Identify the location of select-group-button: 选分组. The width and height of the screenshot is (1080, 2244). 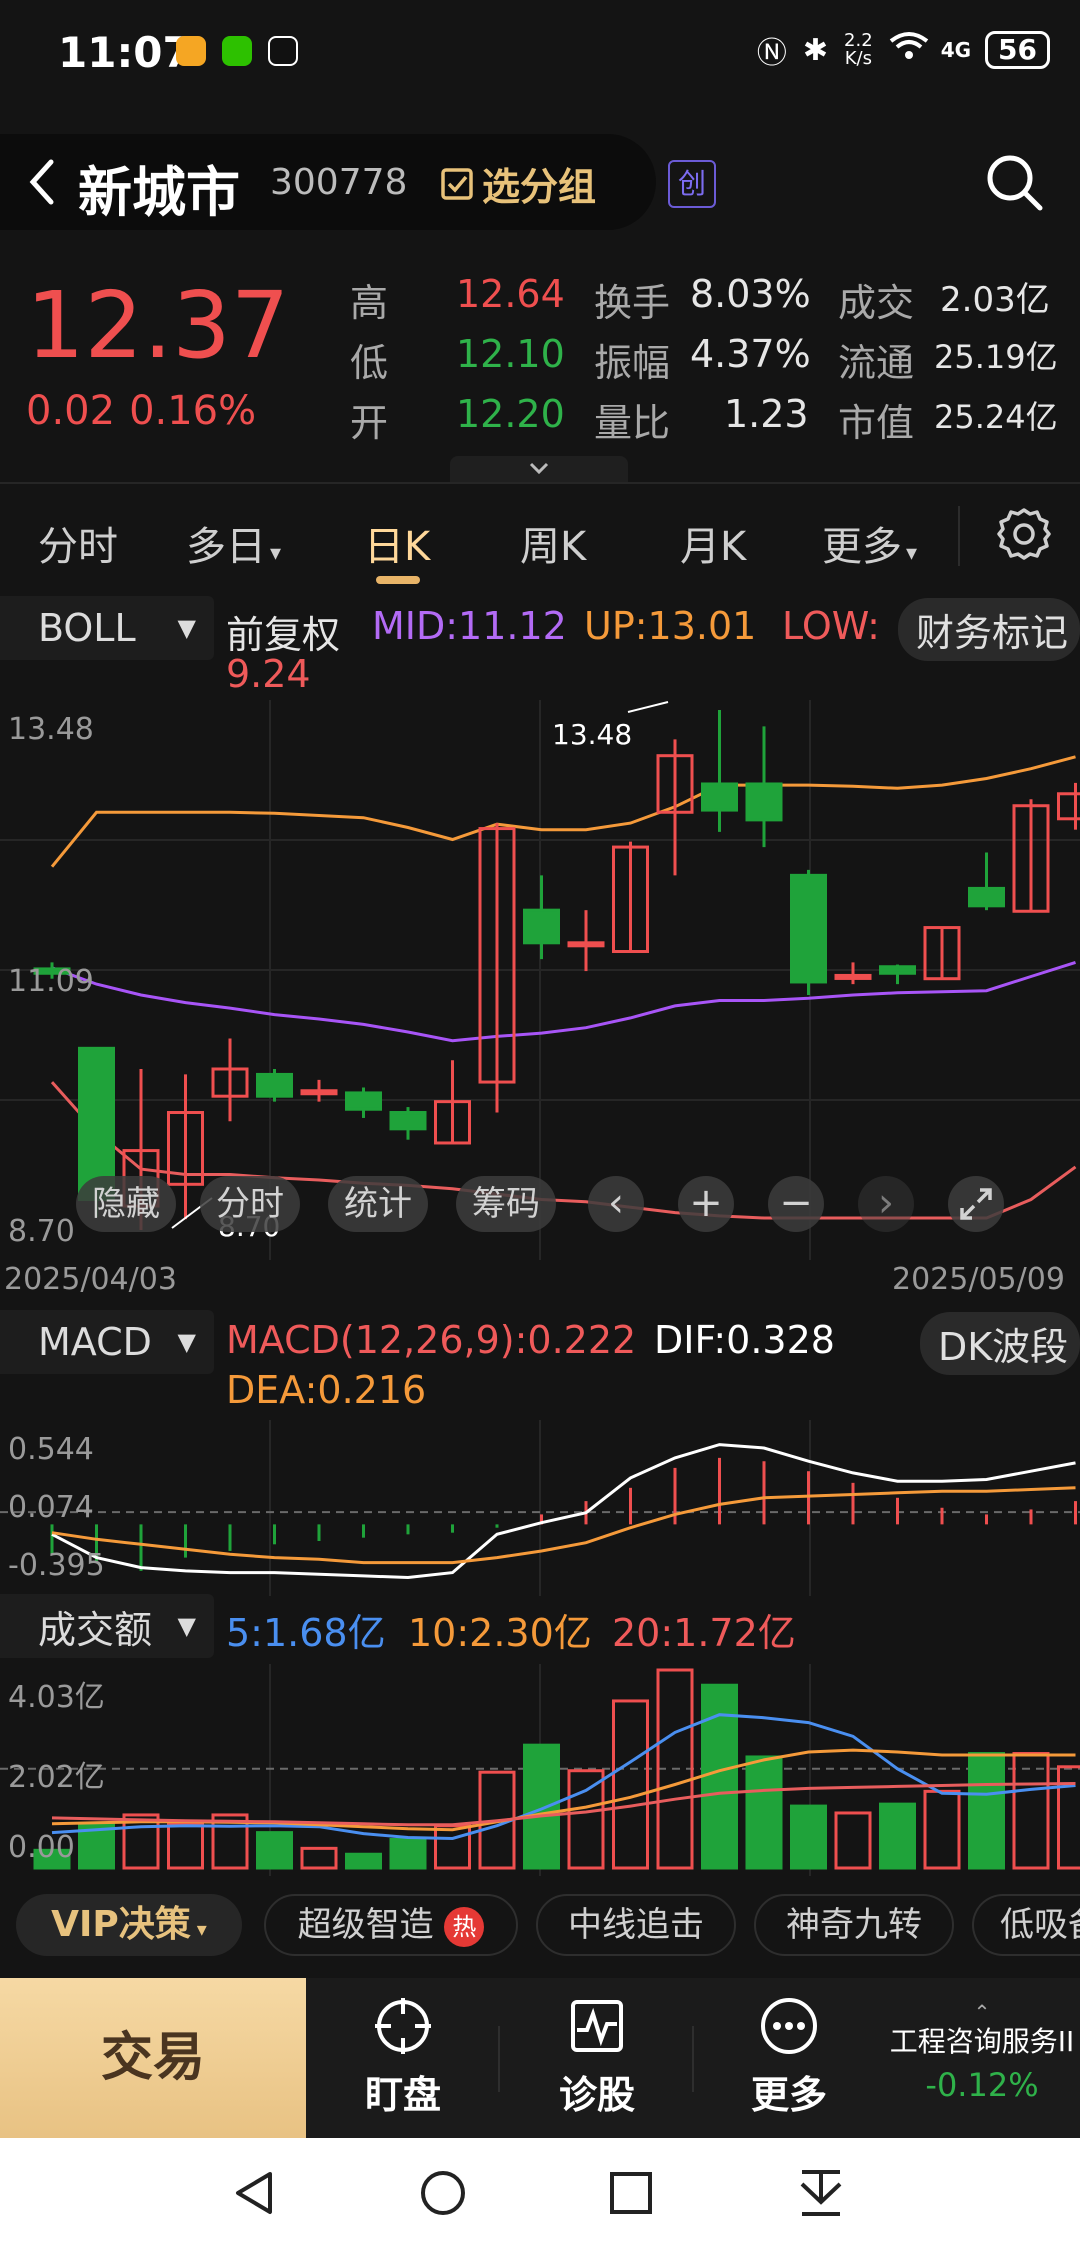
(518, 183).